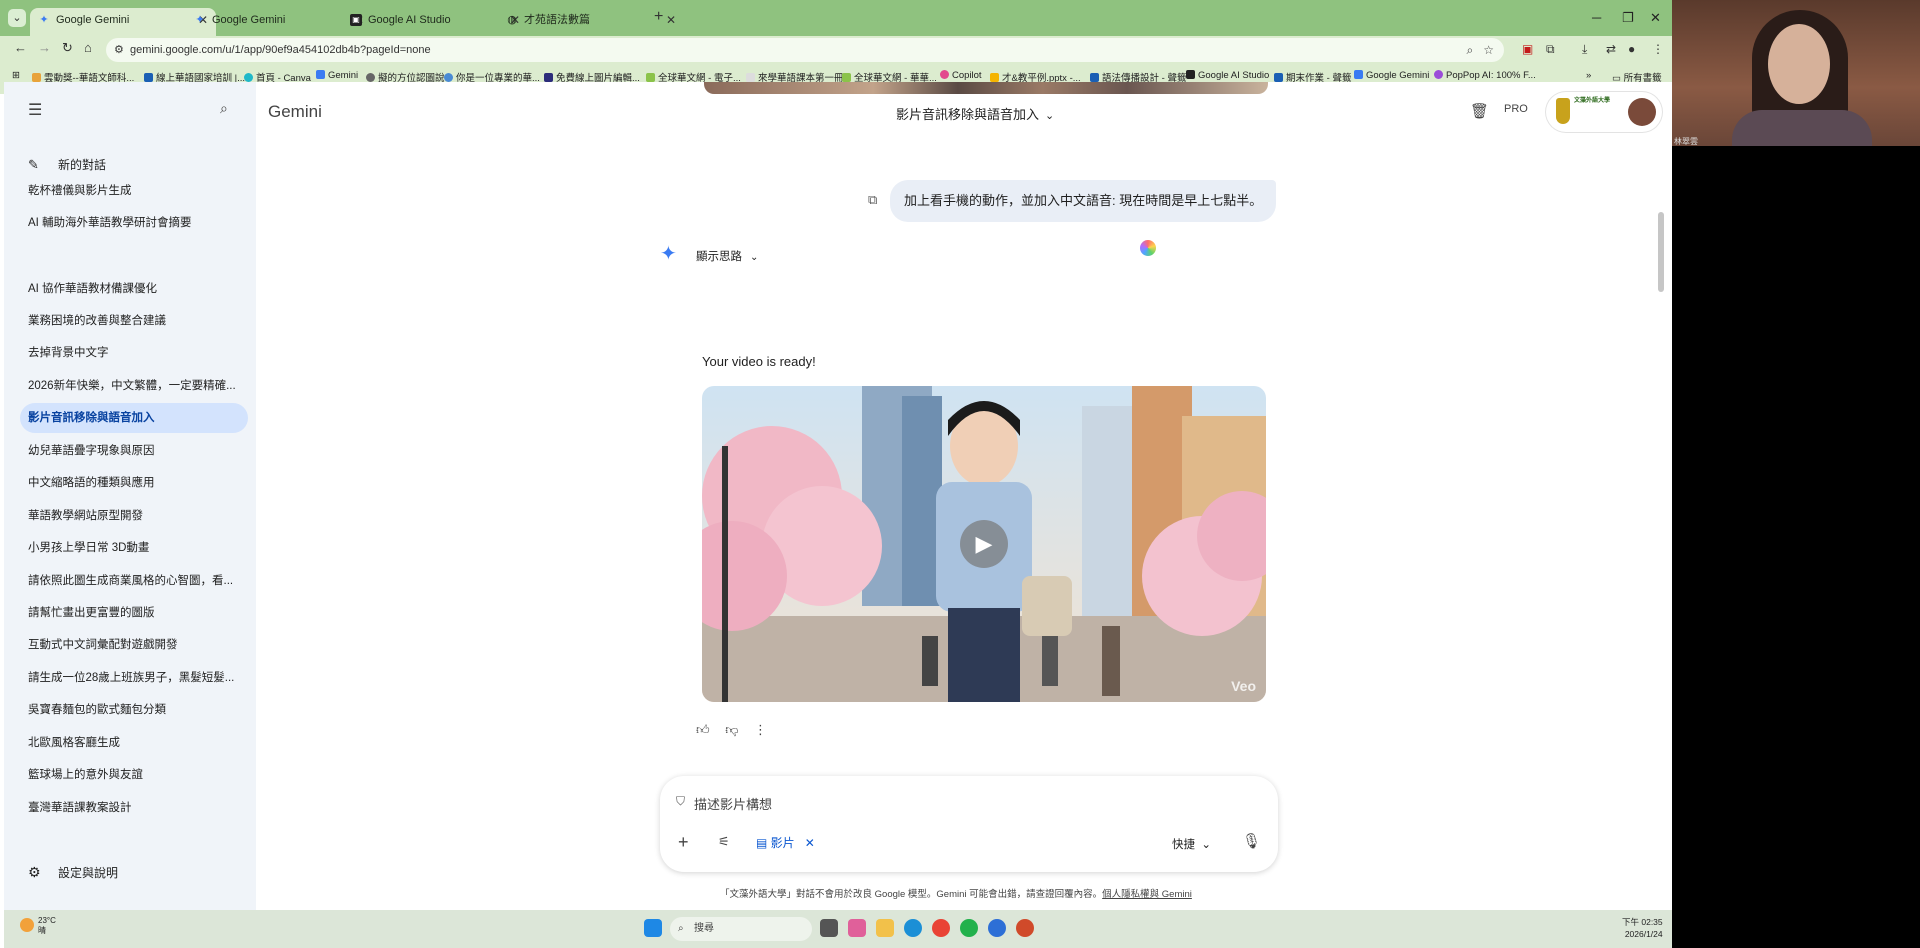  Describe the element at coordinates (67, 164) in the screenshot. I see `new-chat-button: ✎ 新的對話` at that location.